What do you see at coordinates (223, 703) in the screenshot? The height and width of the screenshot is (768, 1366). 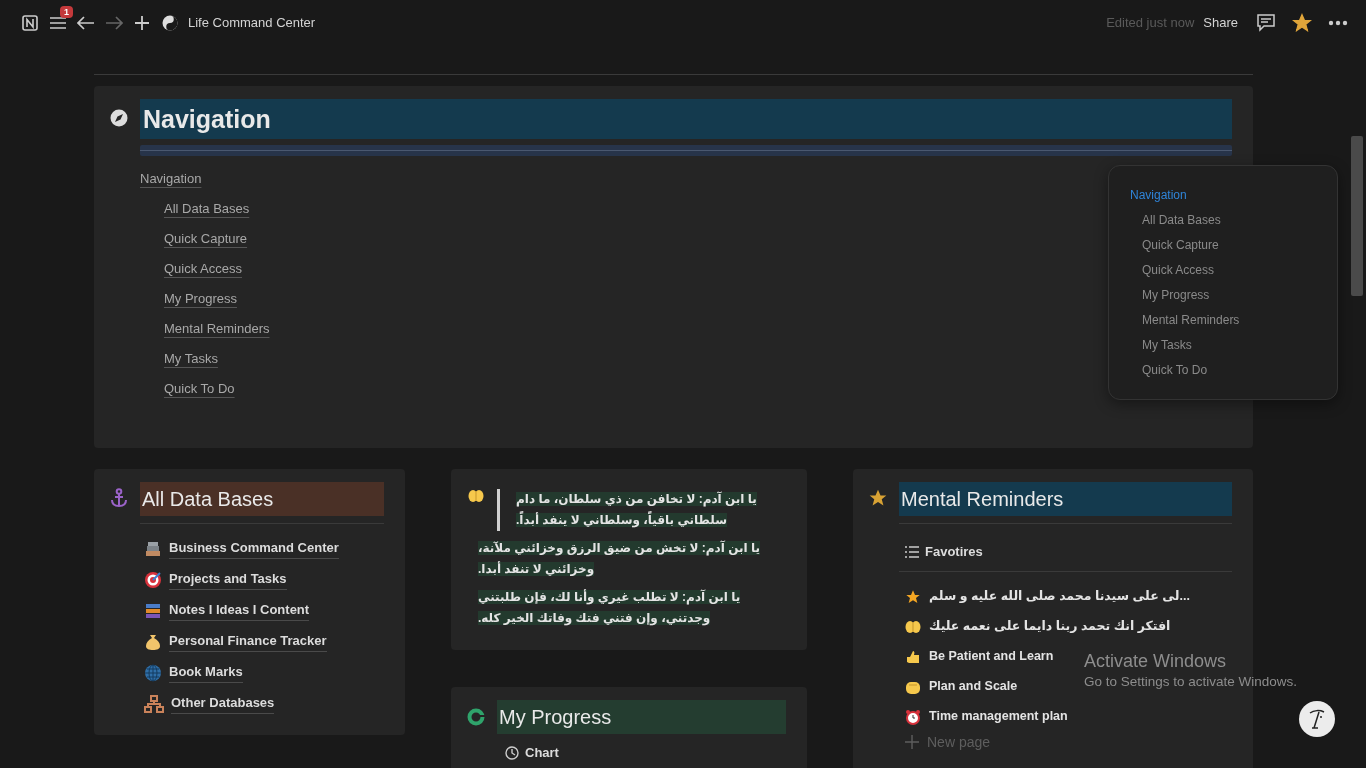 I see `database-link: Other Databases` at bounding box center [223, 703].